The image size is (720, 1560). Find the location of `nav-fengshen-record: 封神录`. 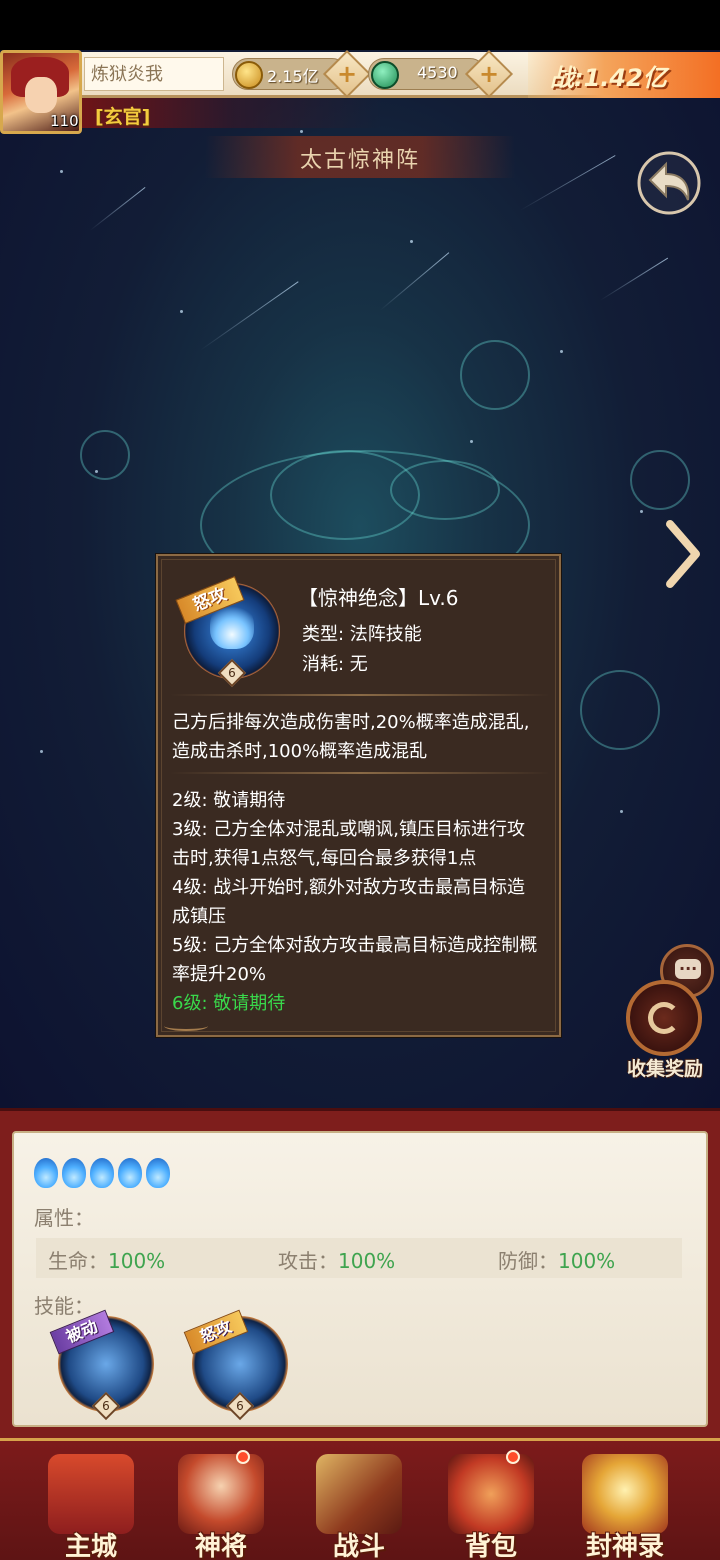

nav-fengshen-record: 封神录 is located at coordinates (625, 1504).